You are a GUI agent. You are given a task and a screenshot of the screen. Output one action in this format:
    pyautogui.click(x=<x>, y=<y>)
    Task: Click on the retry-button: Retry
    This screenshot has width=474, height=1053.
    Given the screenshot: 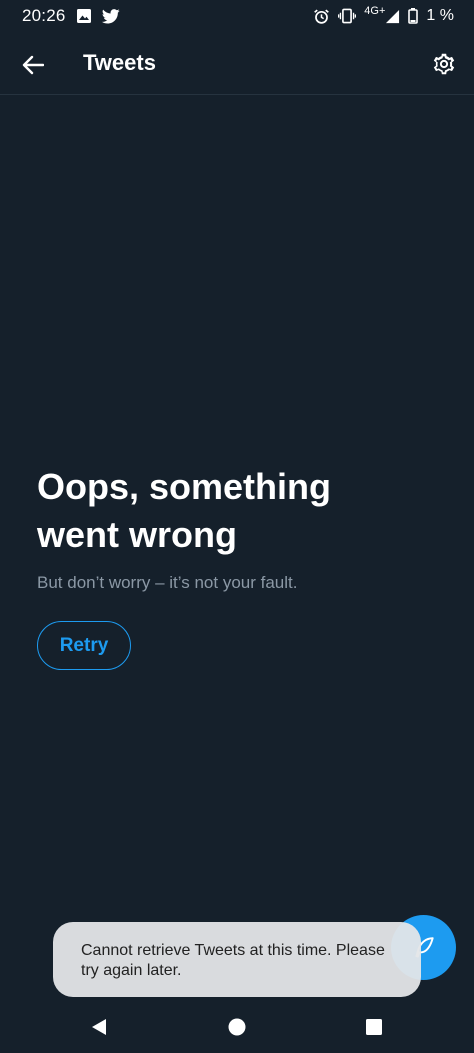 What is the action you would take?
    pyautogui.click(x=84, y=645)
    